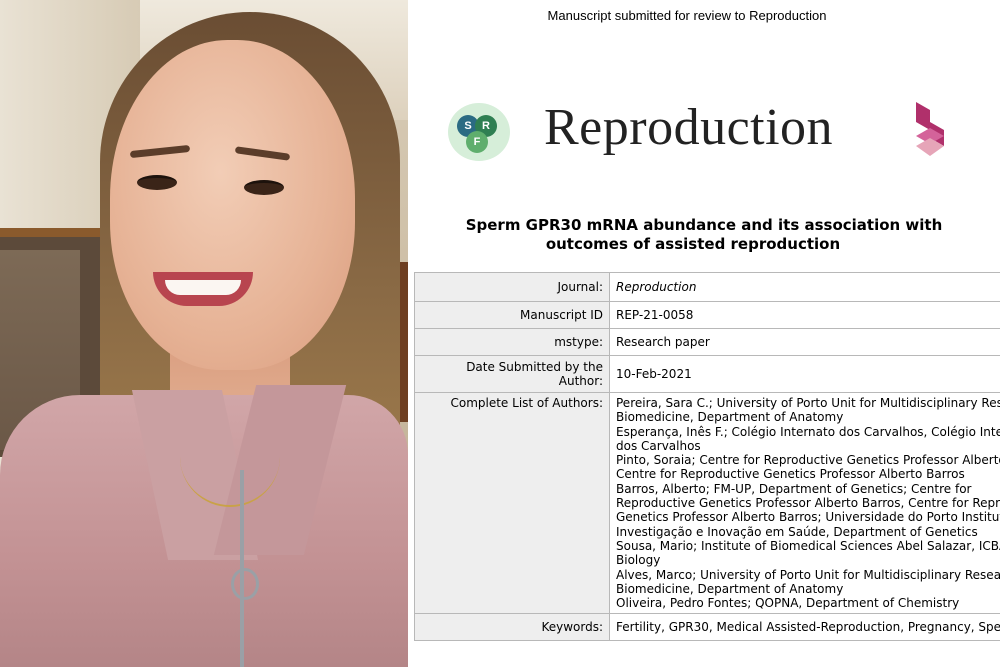  Describe the element at coordinates (804, 374) in the screenshot. I see `date-submitted-value: 10-Feb-2021` at that location.